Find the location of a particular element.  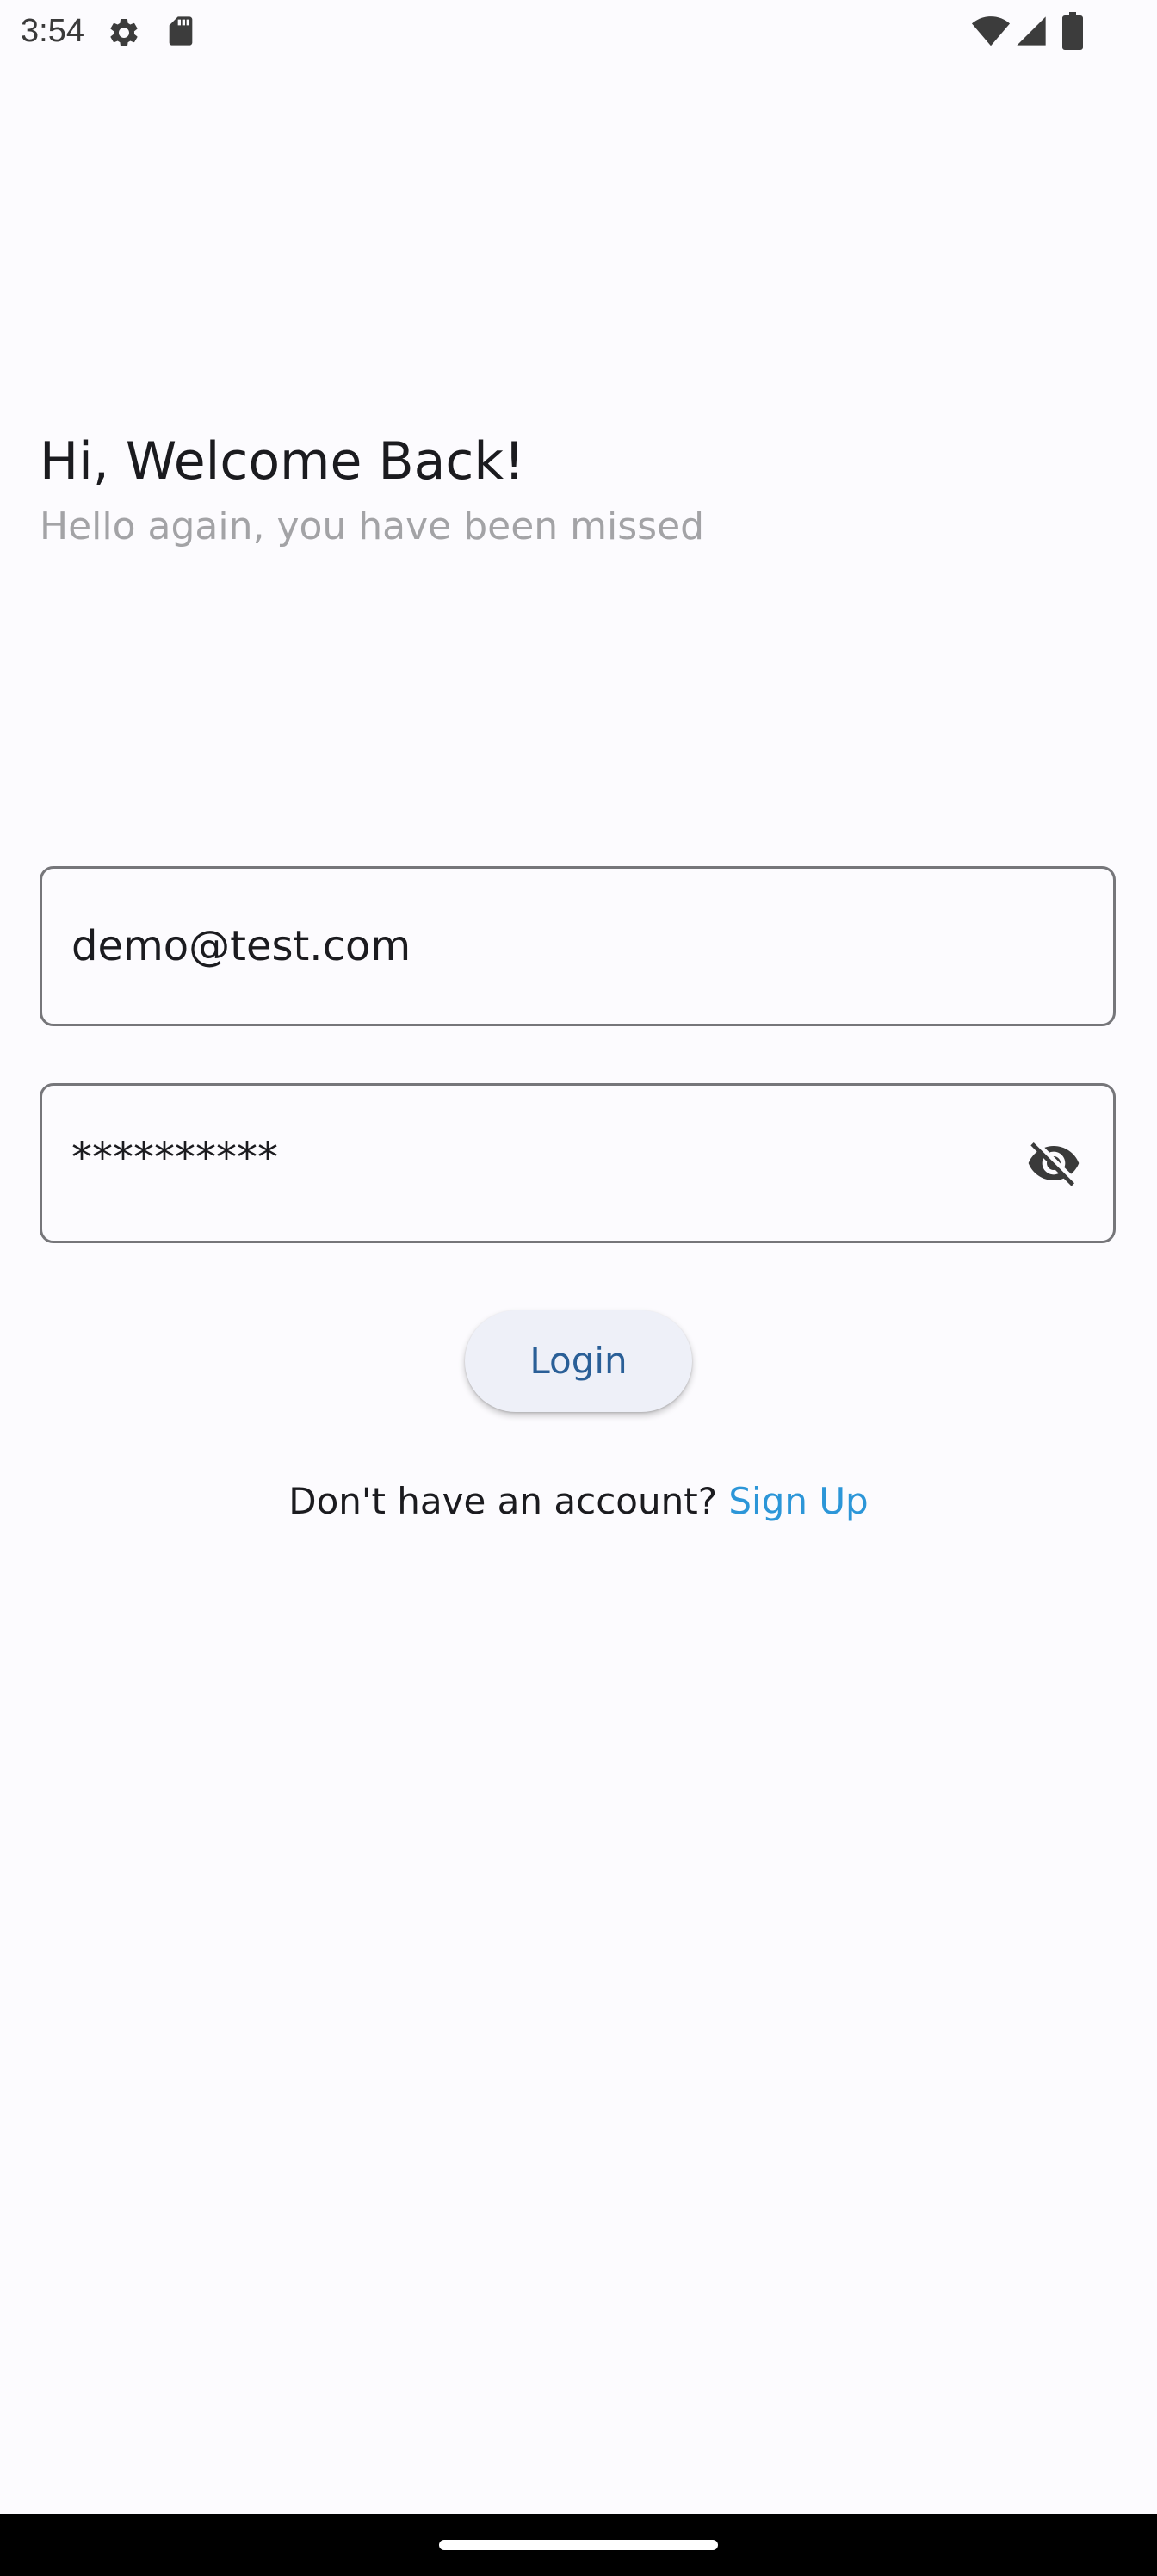

signup-row: Don't have an account? Sign Up is located at coordinates (579, 1501).